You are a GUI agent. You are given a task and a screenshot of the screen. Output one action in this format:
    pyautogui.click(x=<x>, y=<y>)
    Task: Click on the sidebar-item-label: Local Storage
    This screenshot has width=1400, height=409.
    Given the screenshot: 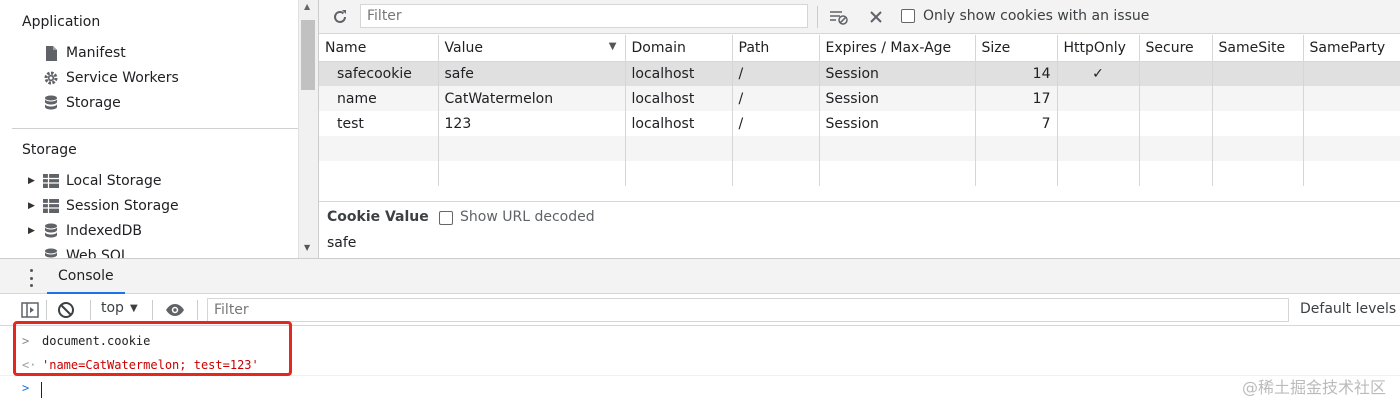 What is the action you would take?
    pyautogui.click(x=114, y=181)
    